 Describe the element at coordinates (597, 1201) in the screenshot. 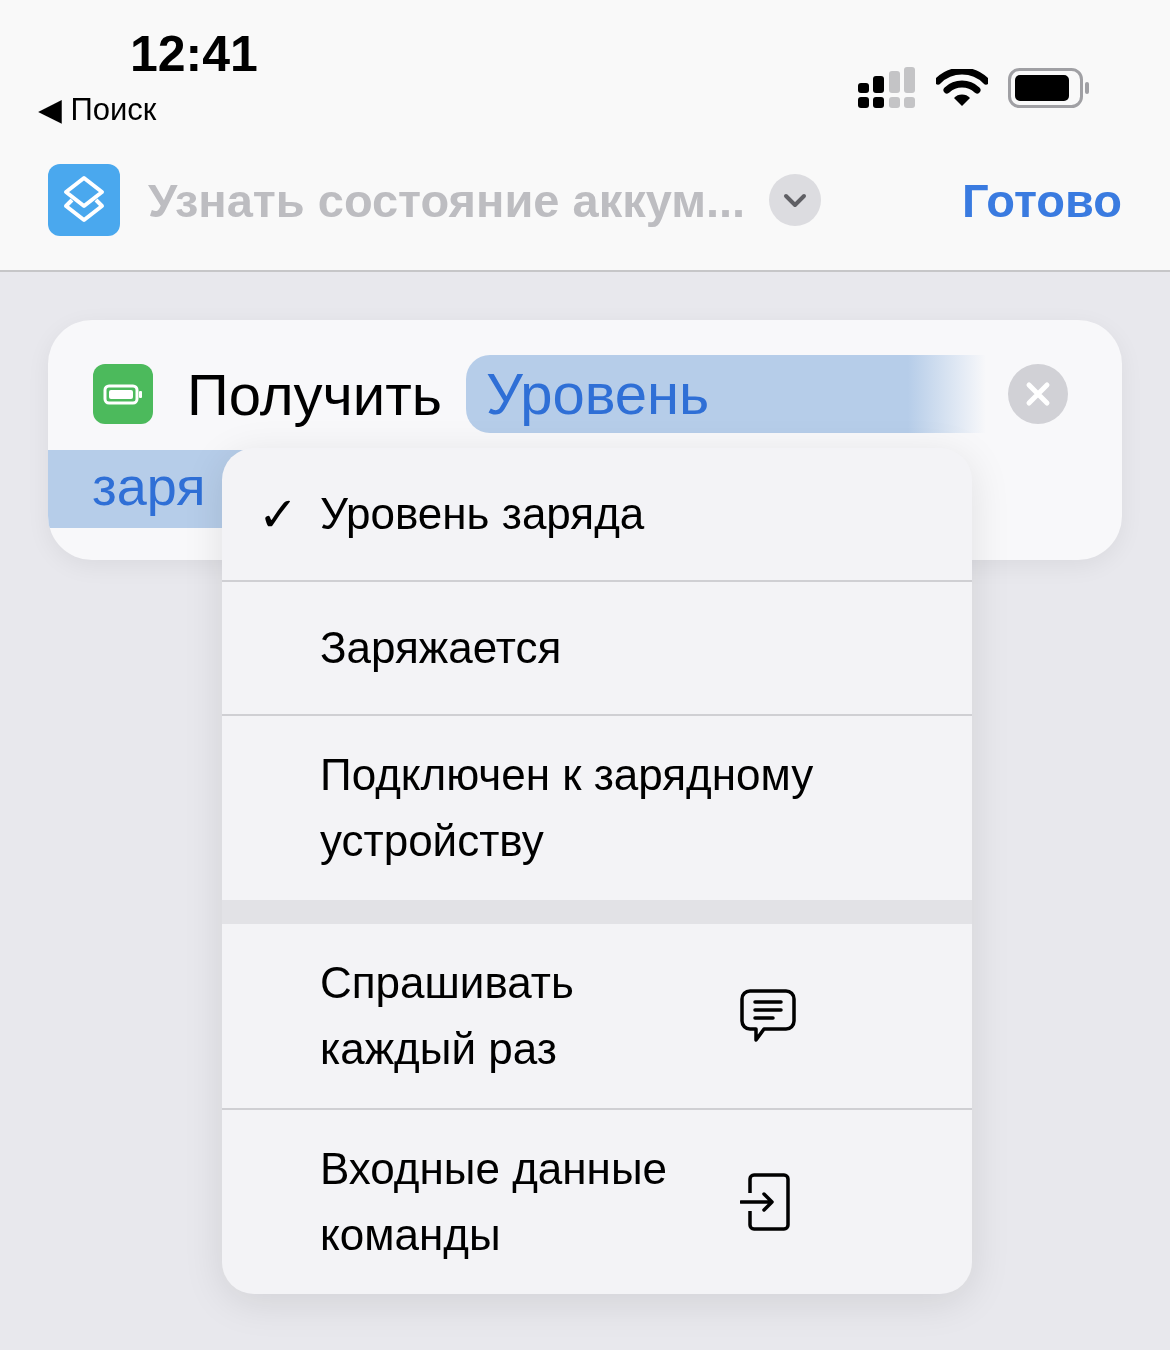

I see `menu-item: Входные данные команды` at that location.